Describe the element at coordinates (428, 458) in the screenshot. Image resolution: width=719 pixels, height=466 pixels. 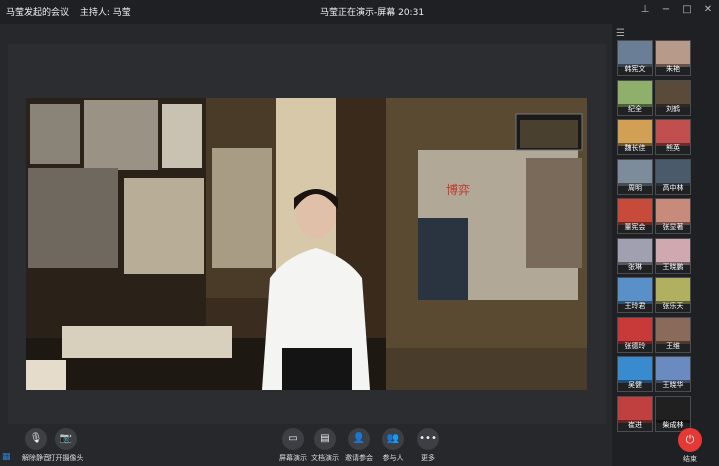
I see `more-label: 更多` at that location.